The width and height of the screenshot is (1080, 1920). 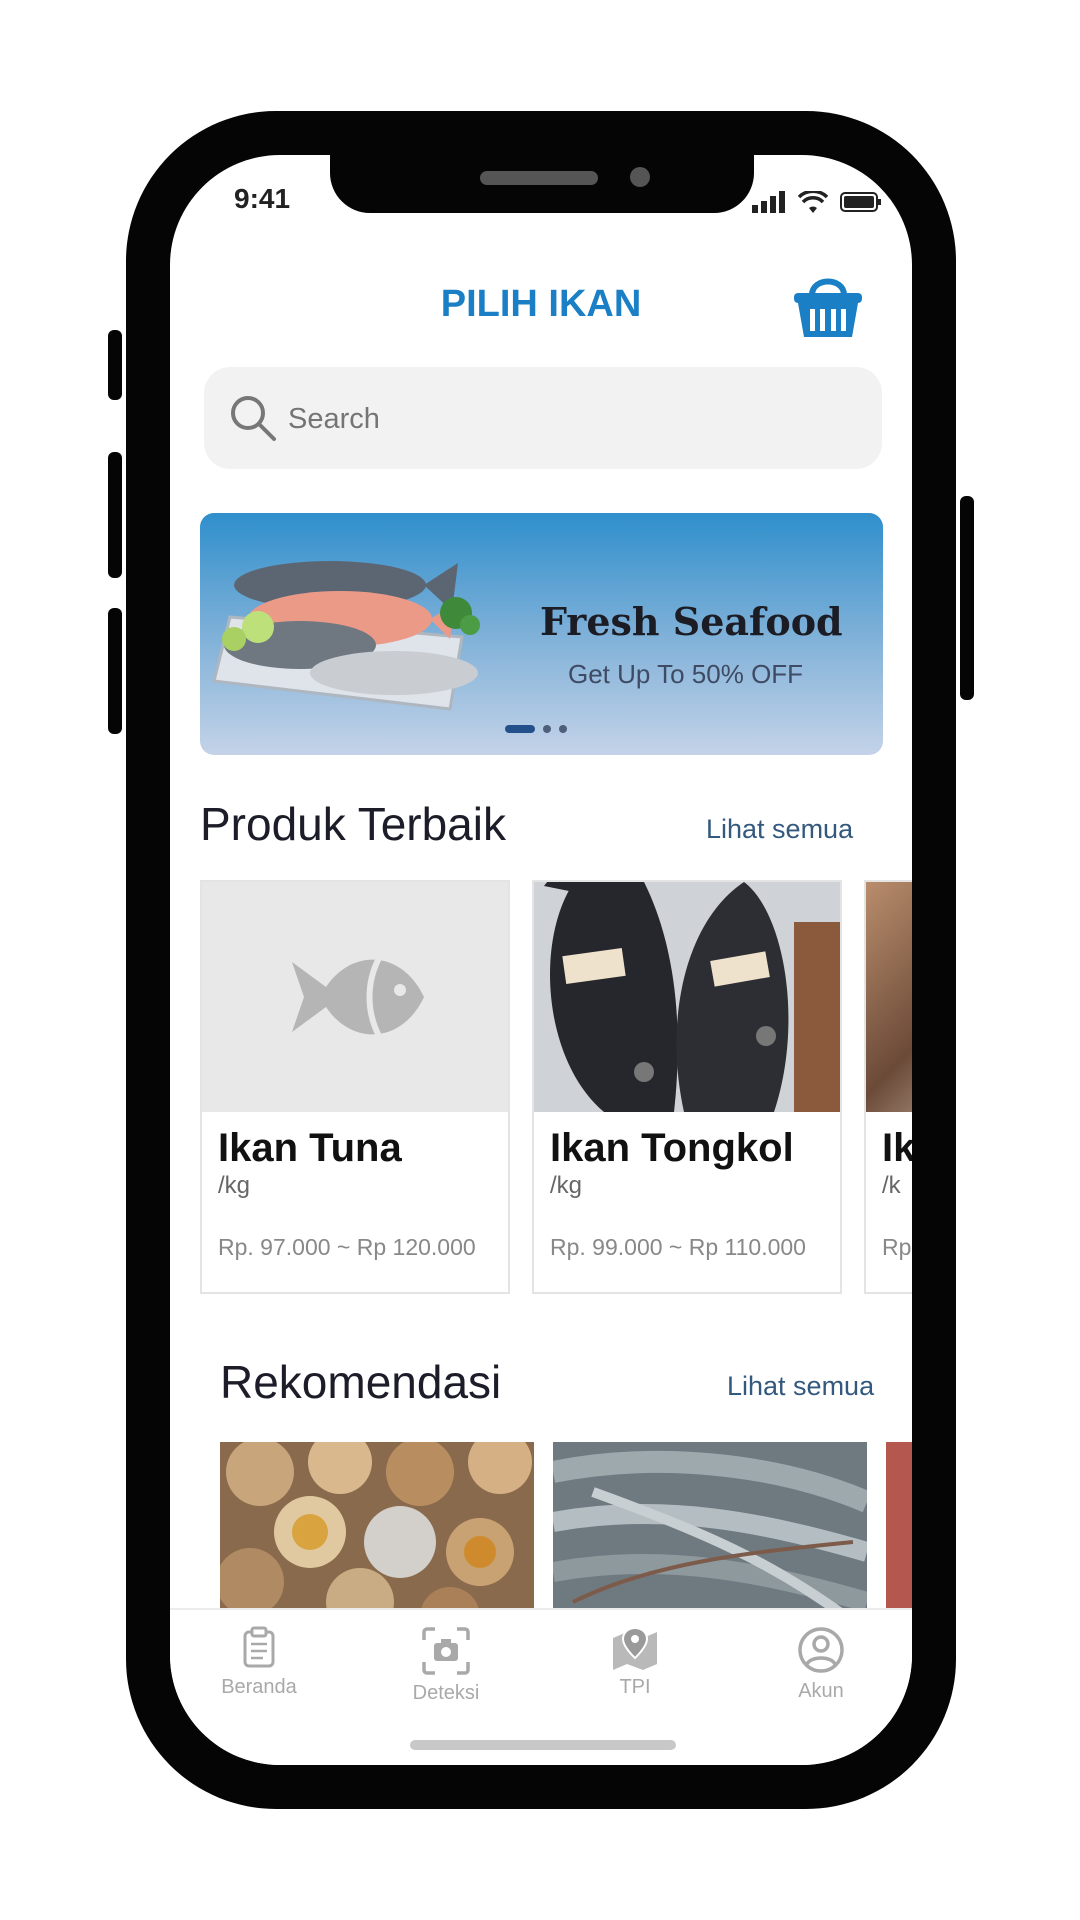 I want to click on signal-icon, so click(x=768, y=202).